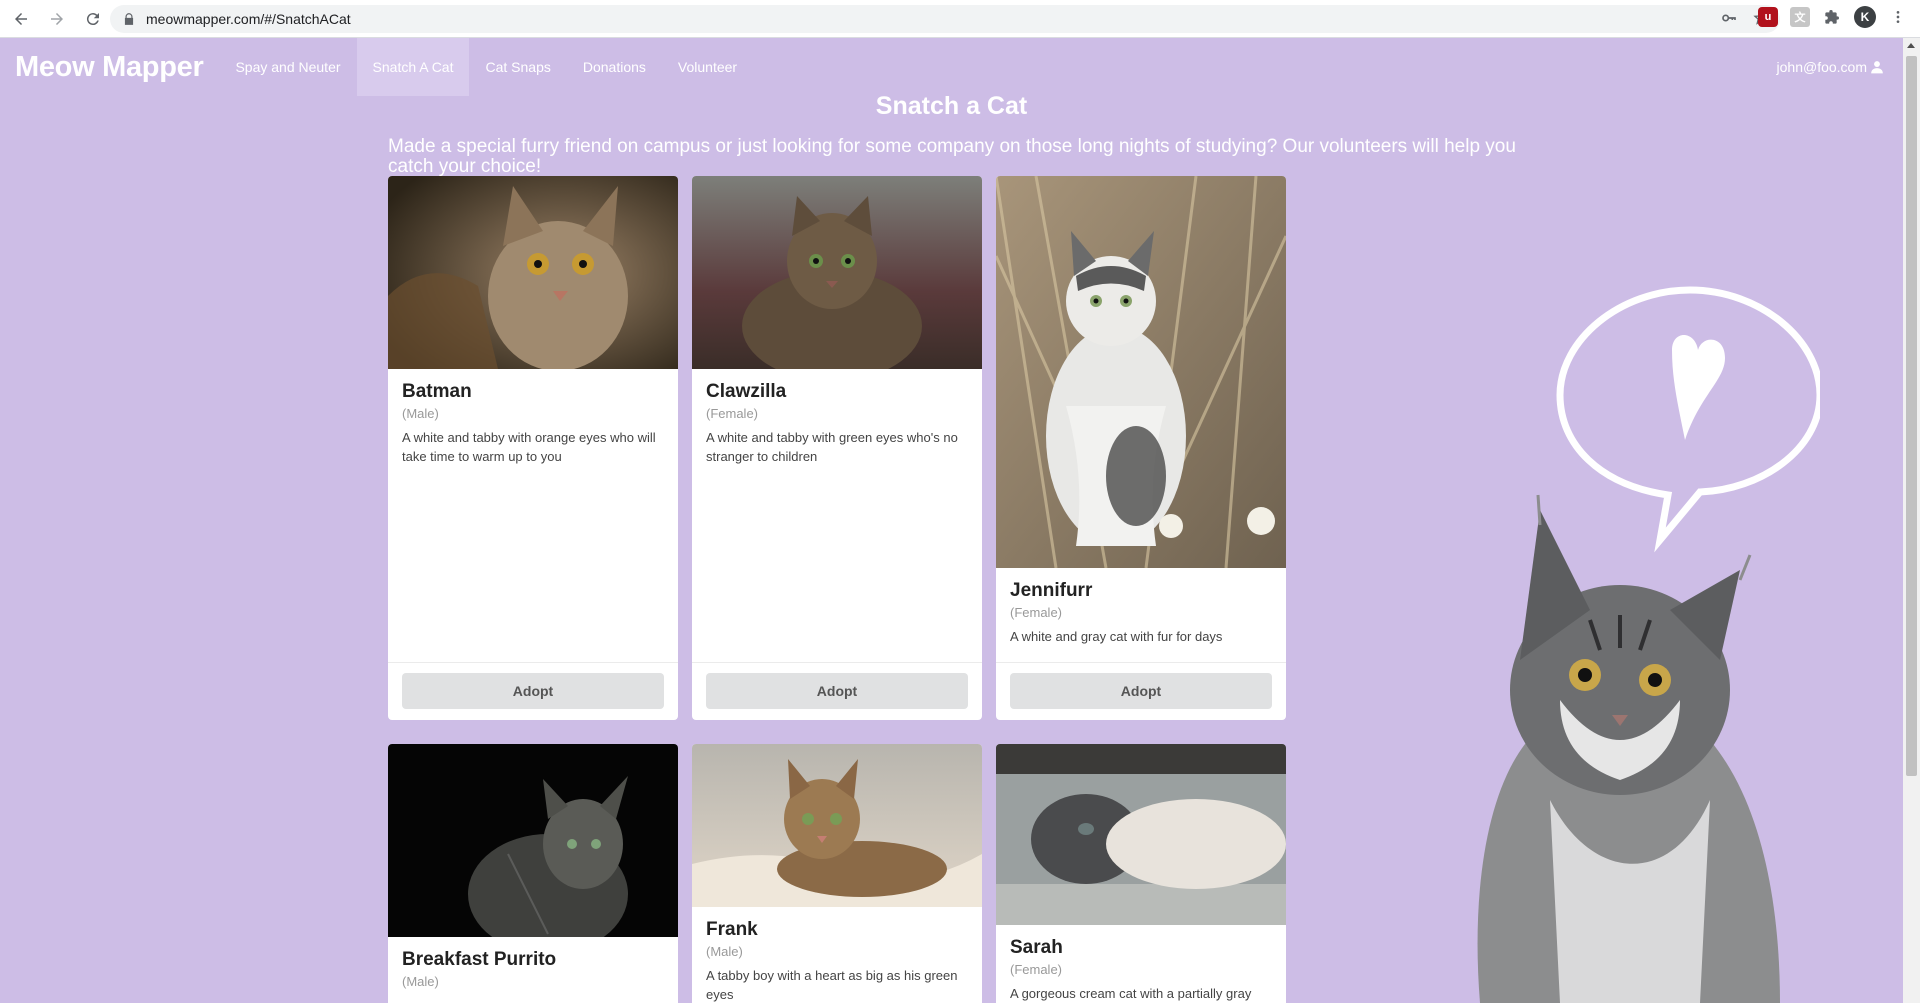 This screenshot has height=1003, width=1920. I want to click on page-scrollbar, so click(1911, 520).